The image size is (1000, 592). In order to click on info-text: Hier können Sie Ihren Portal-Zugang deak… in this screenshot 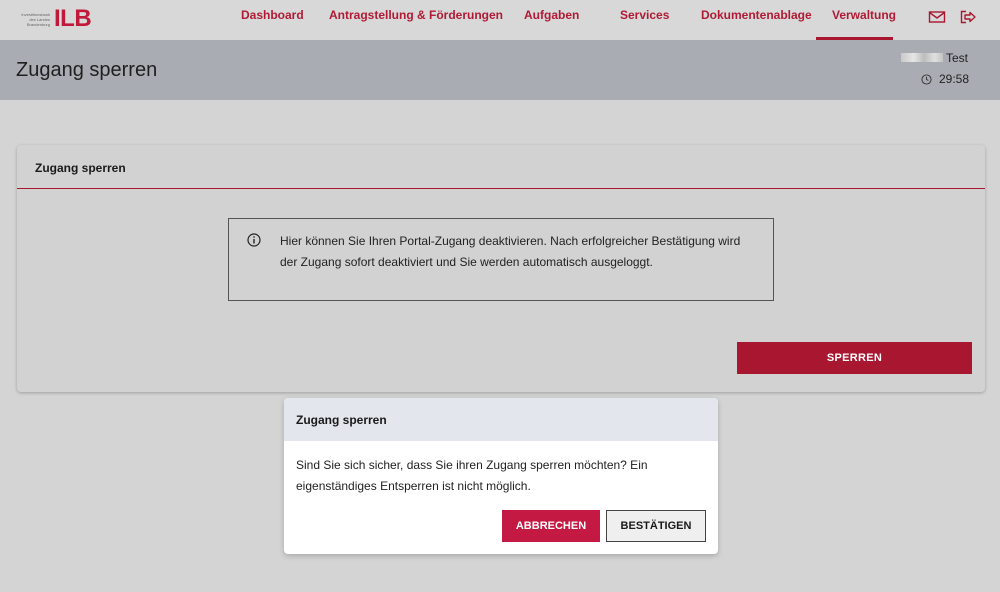, I will do `click(510, 251)`.